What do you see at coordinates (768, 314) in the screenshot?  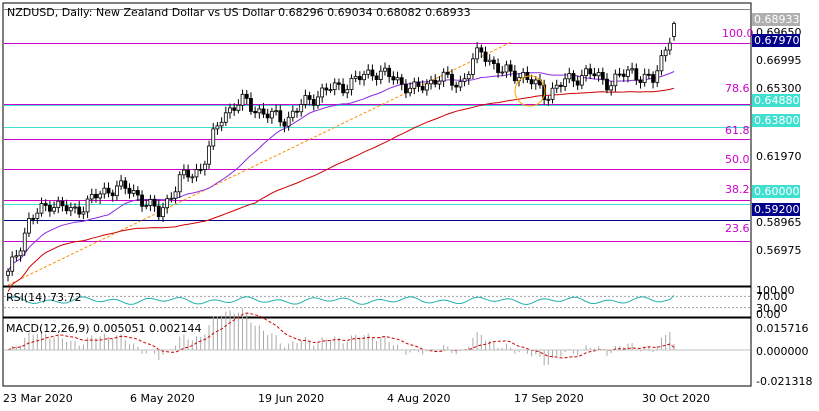 I see `rsi-axis-0: 0.00` at bounding box center [768, 314].